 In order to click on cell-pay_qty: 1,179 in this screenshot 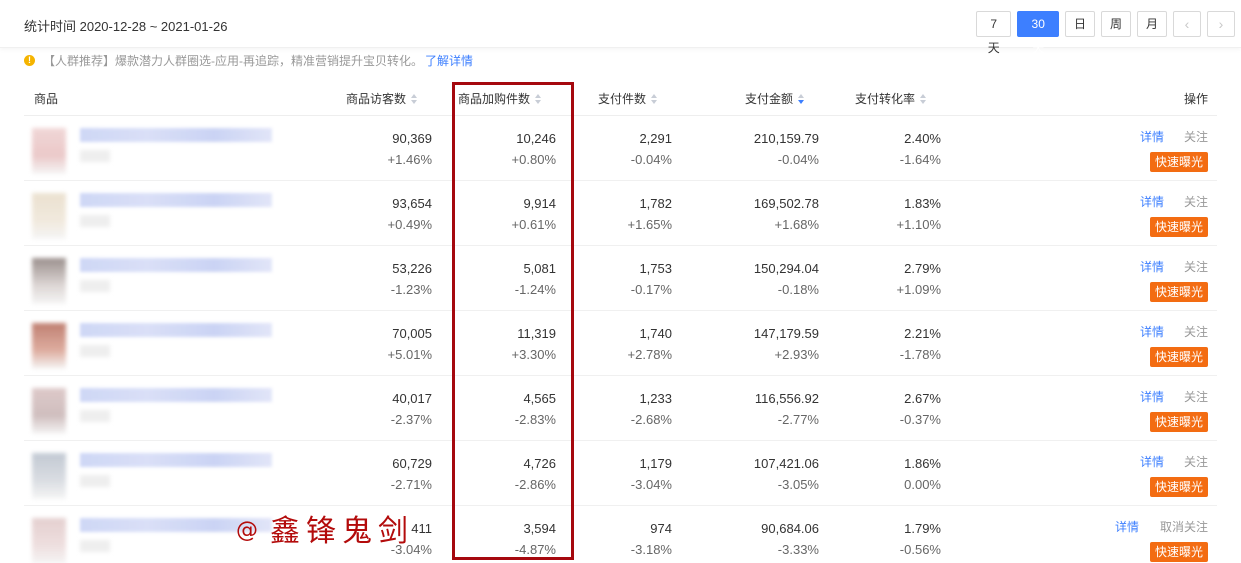, I will do `click(655, 463)`.